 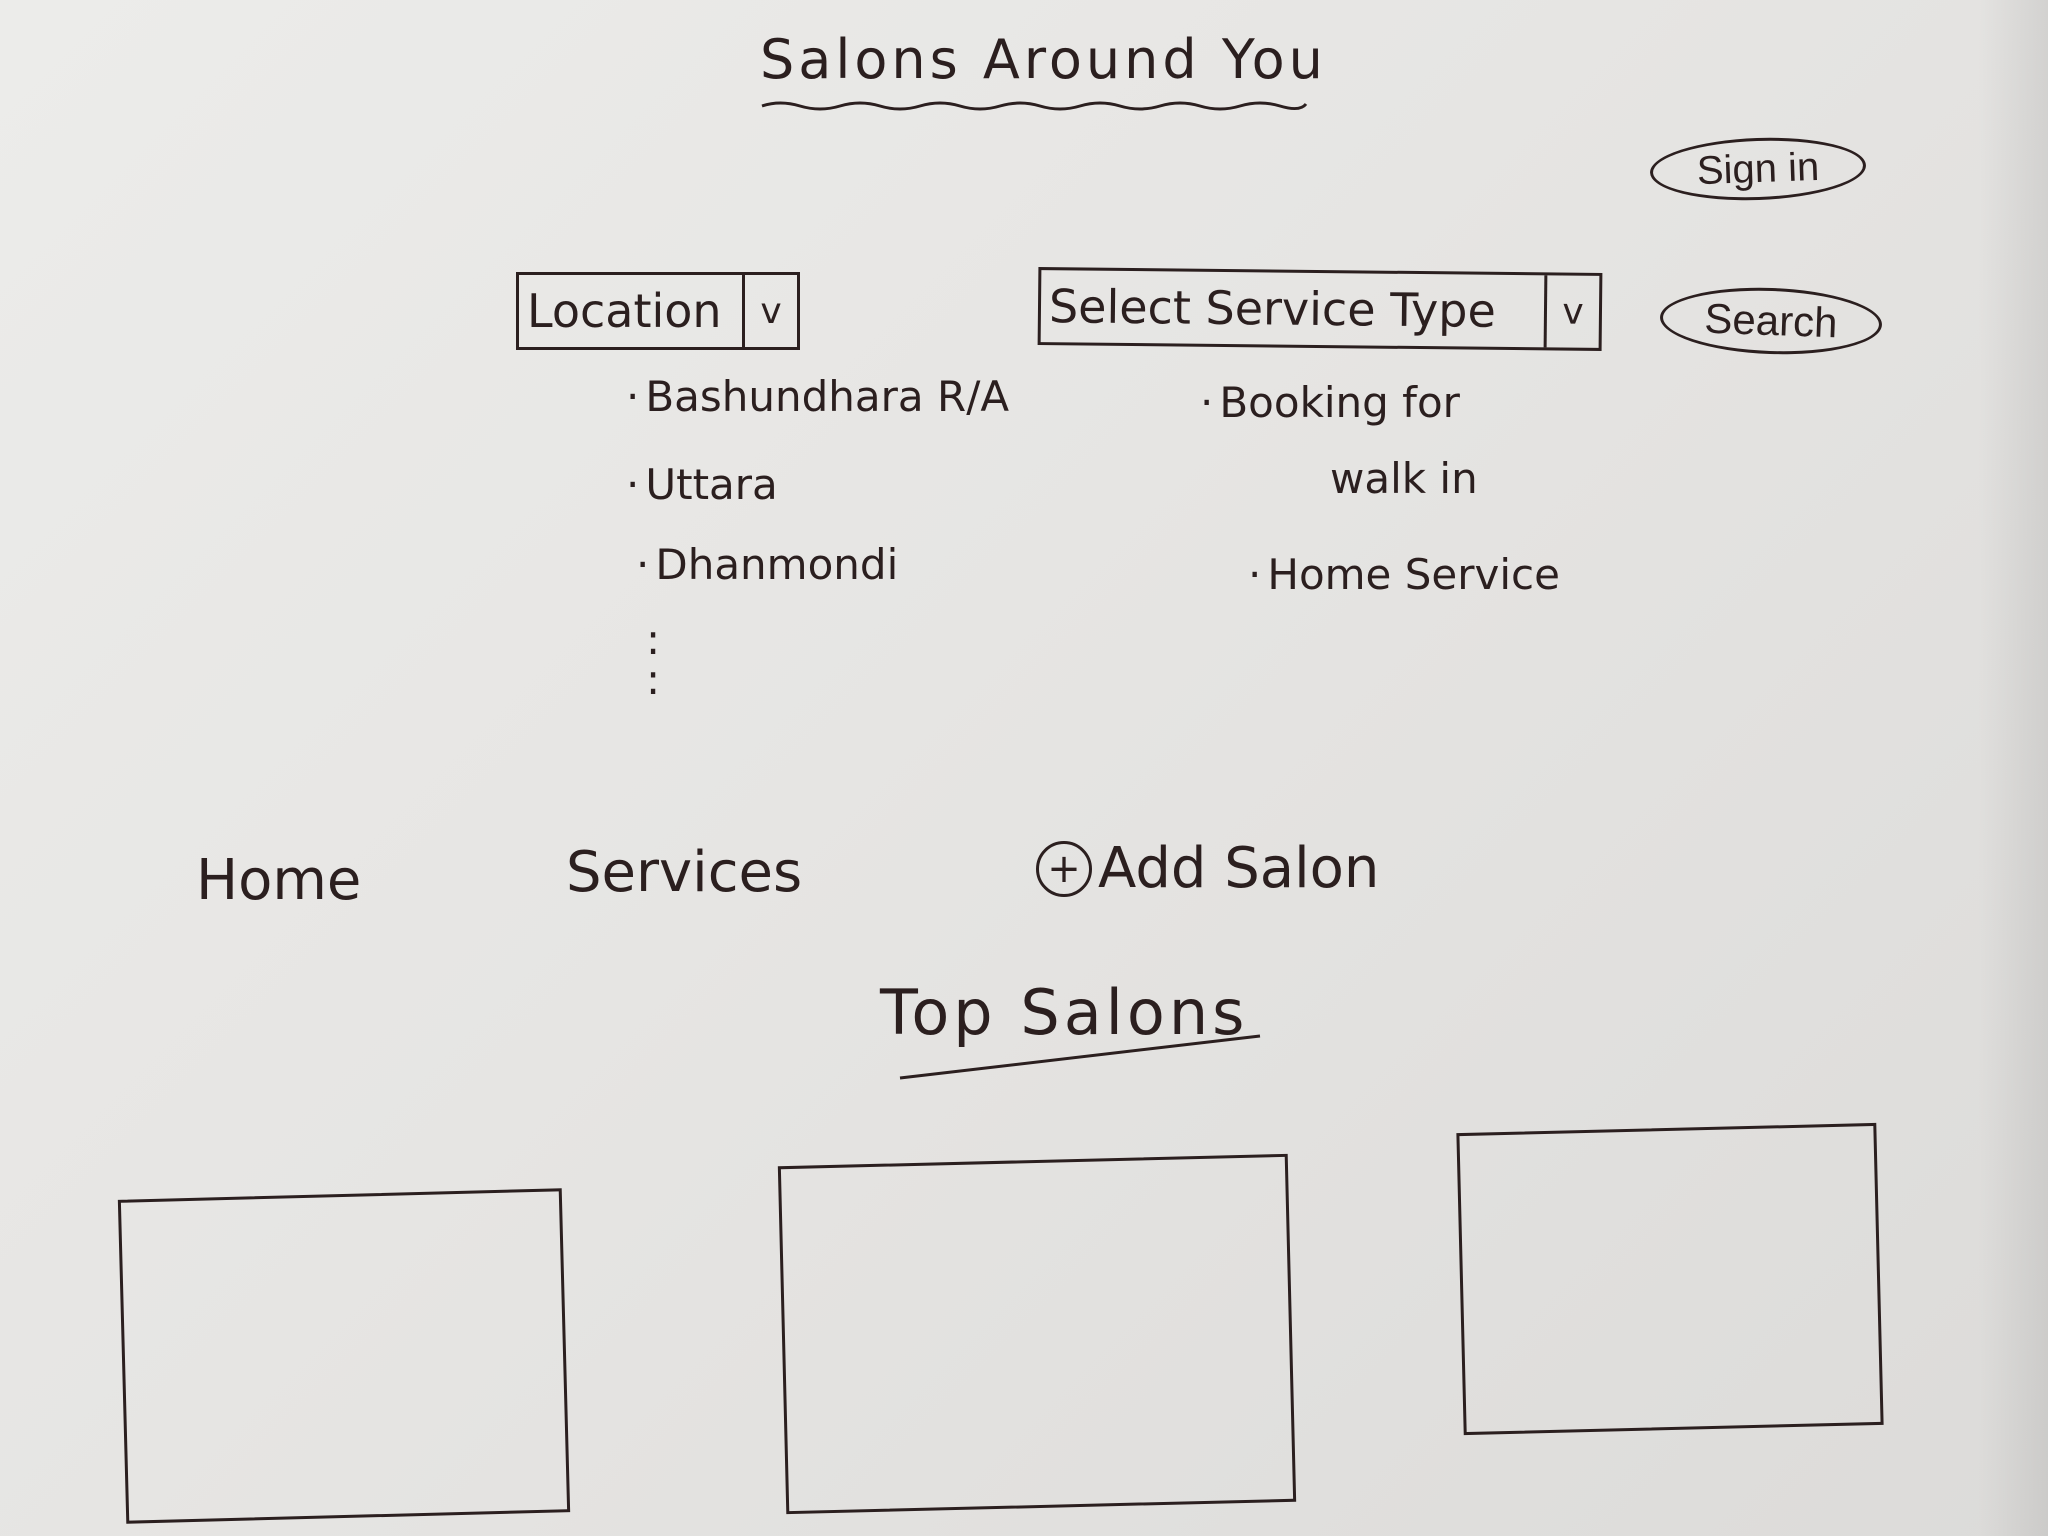 I want to click on section-underline, so click(x=1080, y=1057).